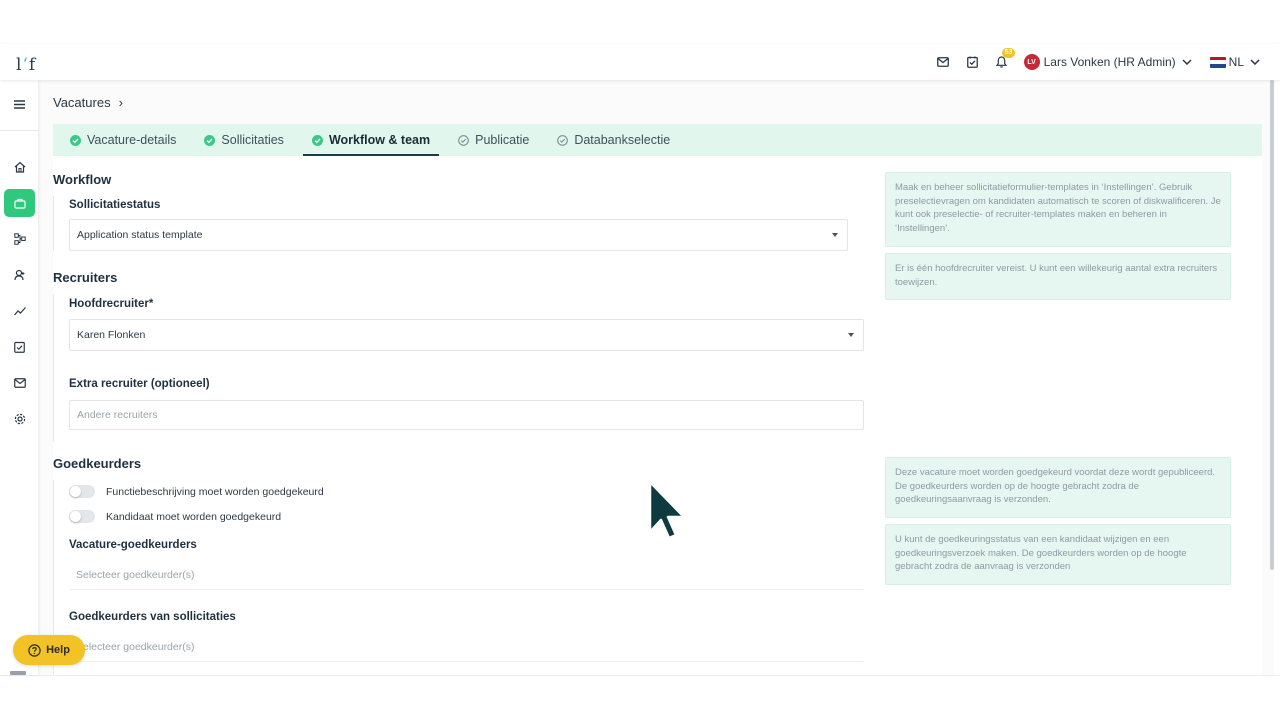  What do you see at coordinates (466, 647) in the screenshot?
I see `input-goedkeurders-sollicitaties: Selecteer goedkeurder(s)` at bounding box center [466, 647].